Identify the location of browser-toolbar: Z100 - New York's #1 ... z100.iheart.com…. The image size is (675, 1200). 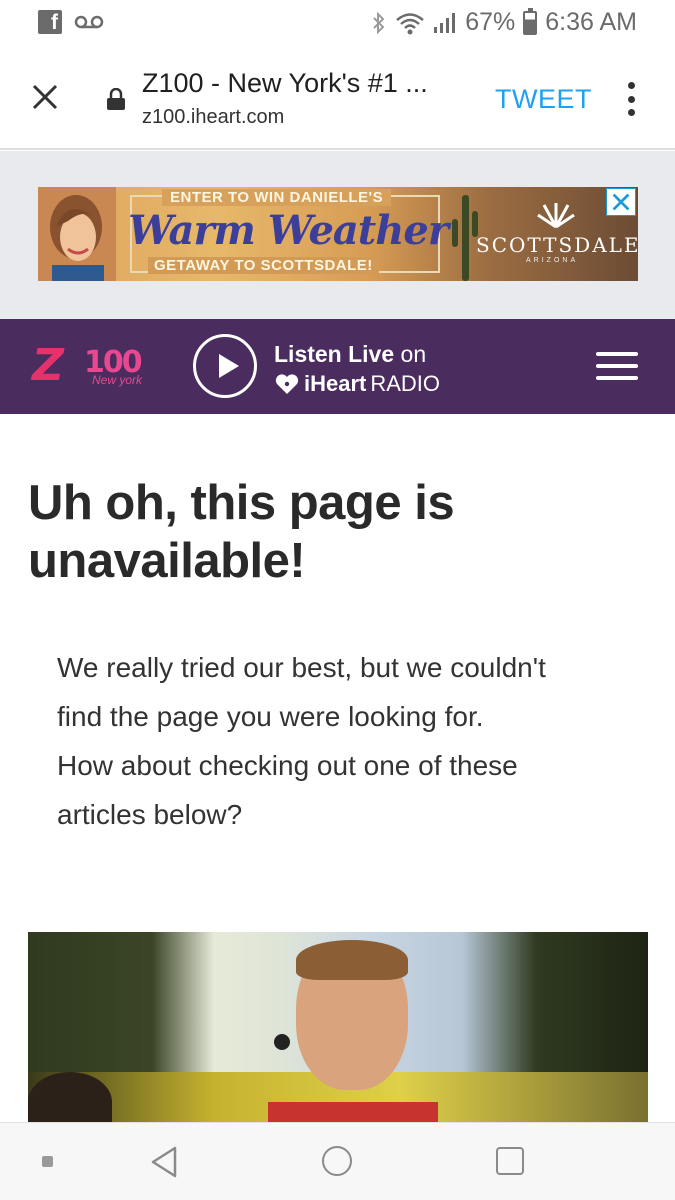
(337, 99).